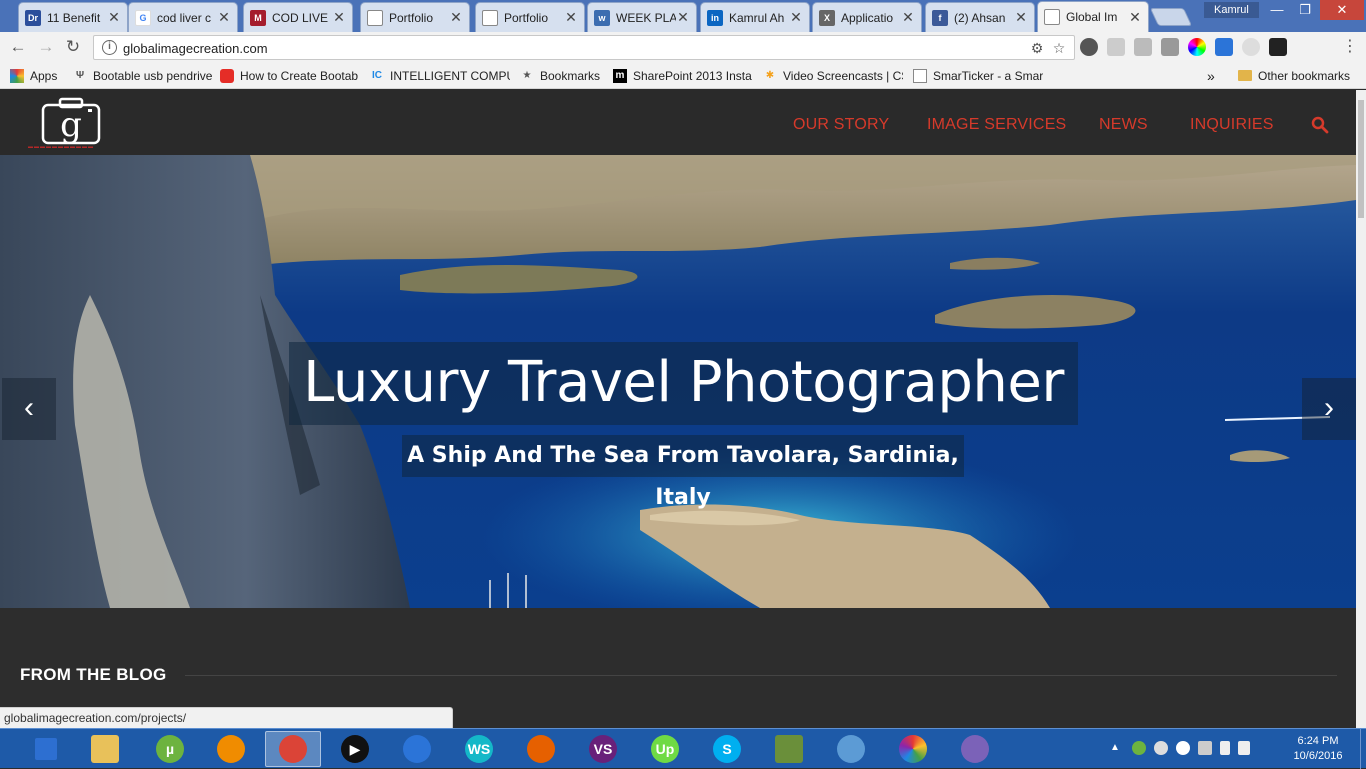 This screenshot has width=1366, height=769. I want to click on browser-tab: X Applicatio ✕, so click(867, 17).